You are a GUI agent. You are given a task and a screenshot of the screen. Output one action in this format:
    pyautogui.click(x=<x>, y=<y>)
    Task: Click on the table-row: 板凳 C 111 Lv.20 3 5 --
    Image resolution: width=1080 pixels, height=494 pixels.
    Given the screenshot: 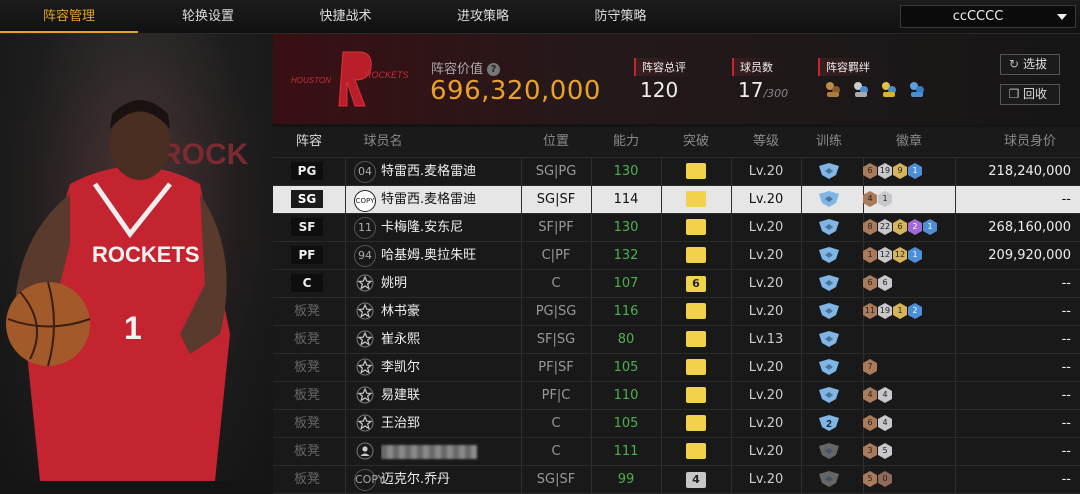 What is the action you would take?
    pyautogui.click(x=676, y=452)
    